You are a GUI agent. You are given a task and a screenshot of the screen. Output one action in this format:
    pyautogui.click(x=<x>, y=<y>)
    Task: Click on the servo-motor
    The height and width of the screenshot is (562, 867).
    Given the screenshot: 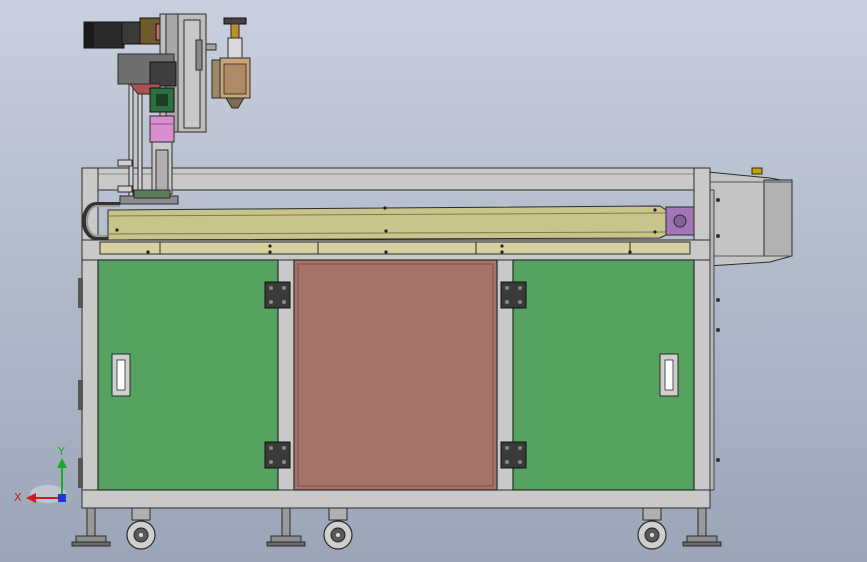 What is the action you would take?
    pyautogui.click(x=125, y=33)
    